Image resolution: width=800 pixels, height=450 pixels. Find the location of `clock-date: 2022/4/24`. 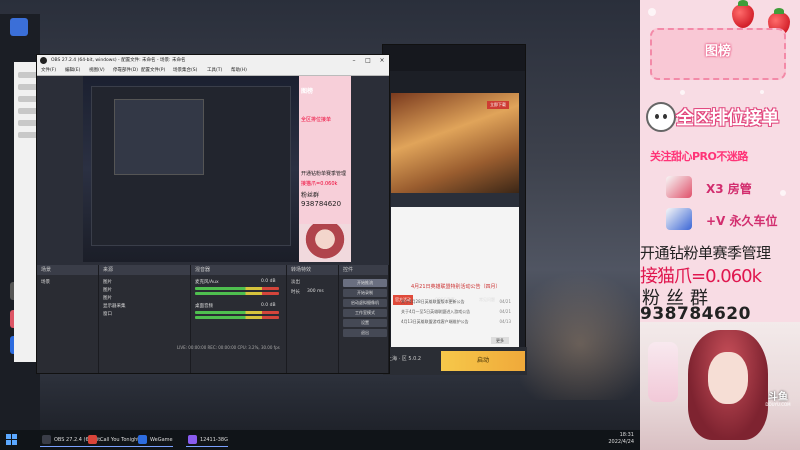

clock-date: 2022/4/24 is located at coordinates (621, 442).